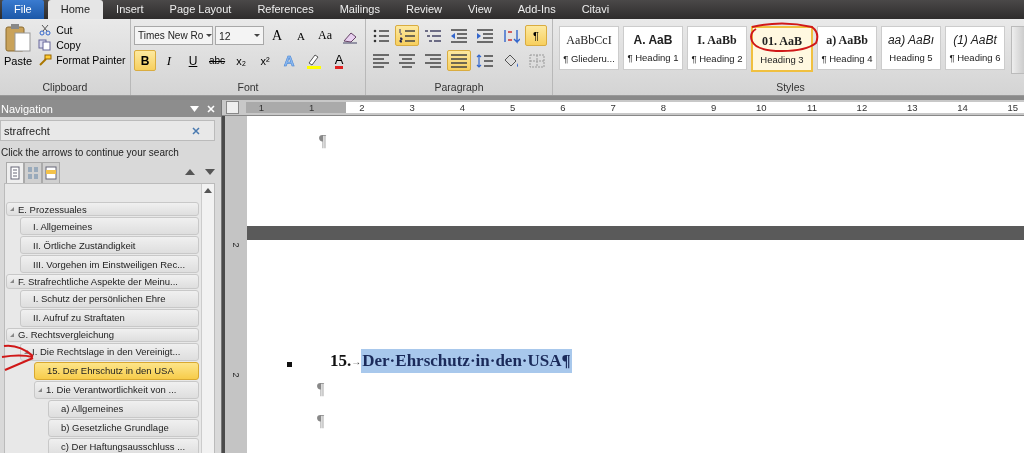 The width and height of the screenshot is (1024, 453). What do you see at coordinates (123, 409) in the screenshot?
I see `nav-heading-item: a) Allgemeines` at bounding box center [123, 409].